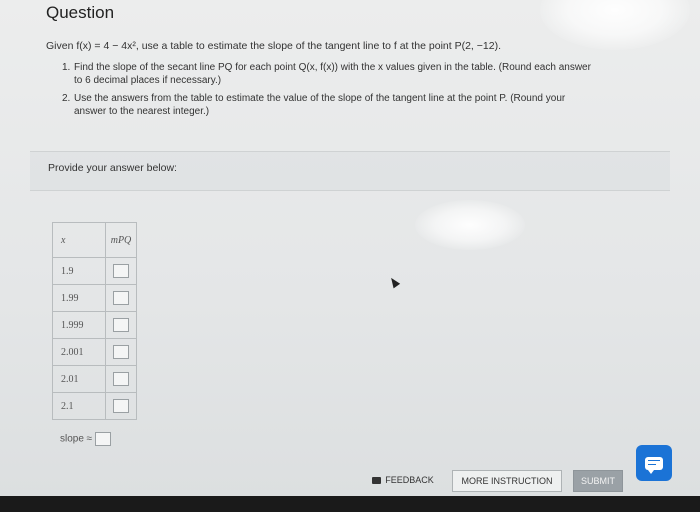 Image resolution: width=700 pixels, height=512 pixels. I want to click on feedback-icon, so click(377, 480).